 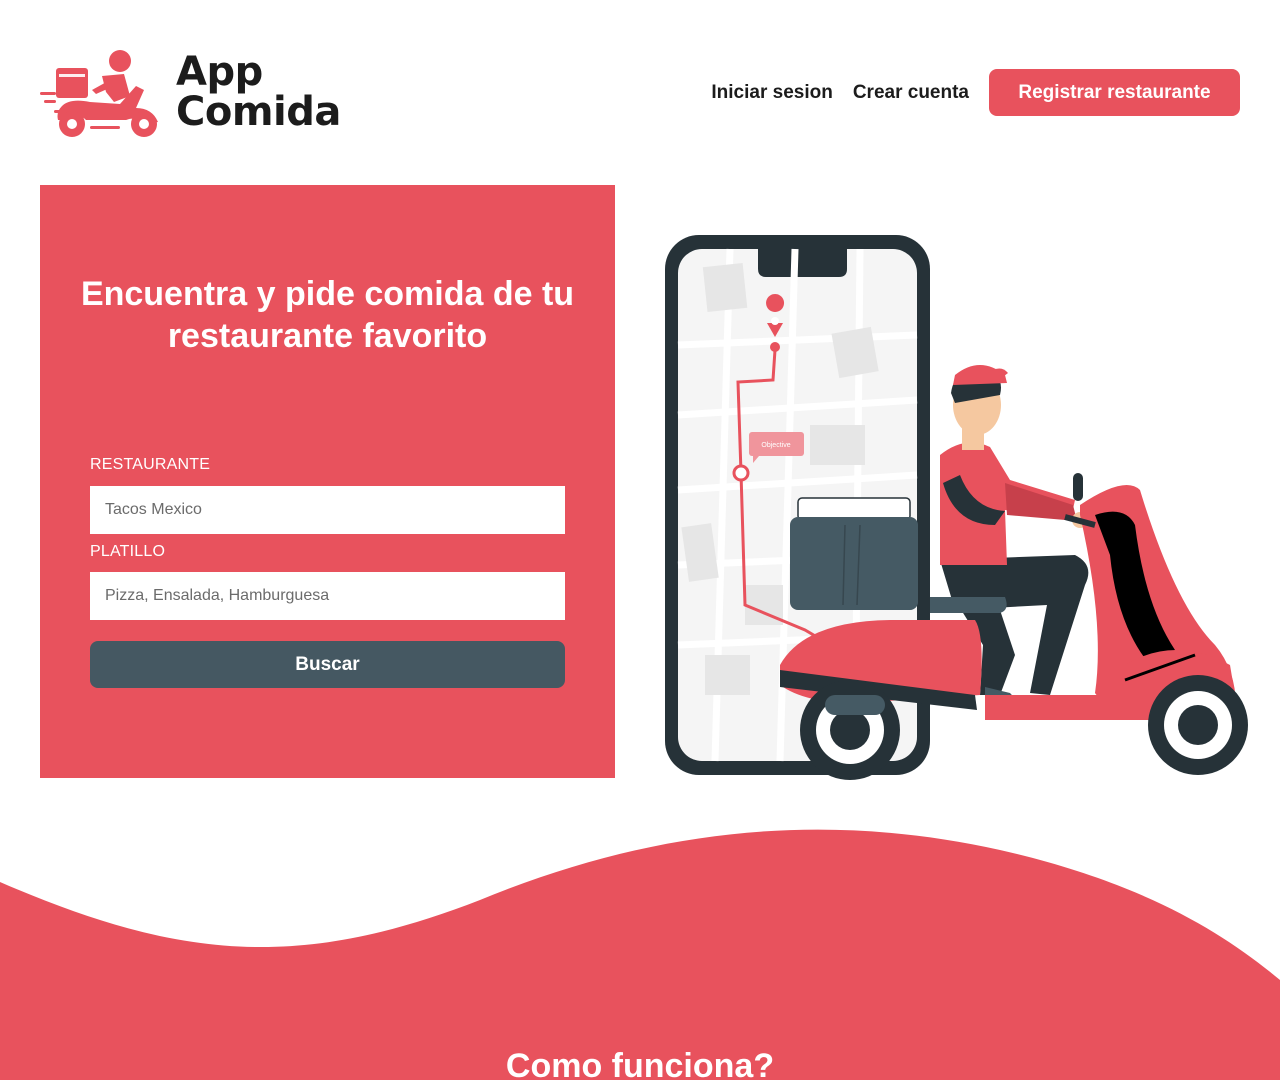 What do you see at coordinates (911, 93) in the screenshot?
I see `signup-link: Crear cuenta` at bounding box center [911, 93].